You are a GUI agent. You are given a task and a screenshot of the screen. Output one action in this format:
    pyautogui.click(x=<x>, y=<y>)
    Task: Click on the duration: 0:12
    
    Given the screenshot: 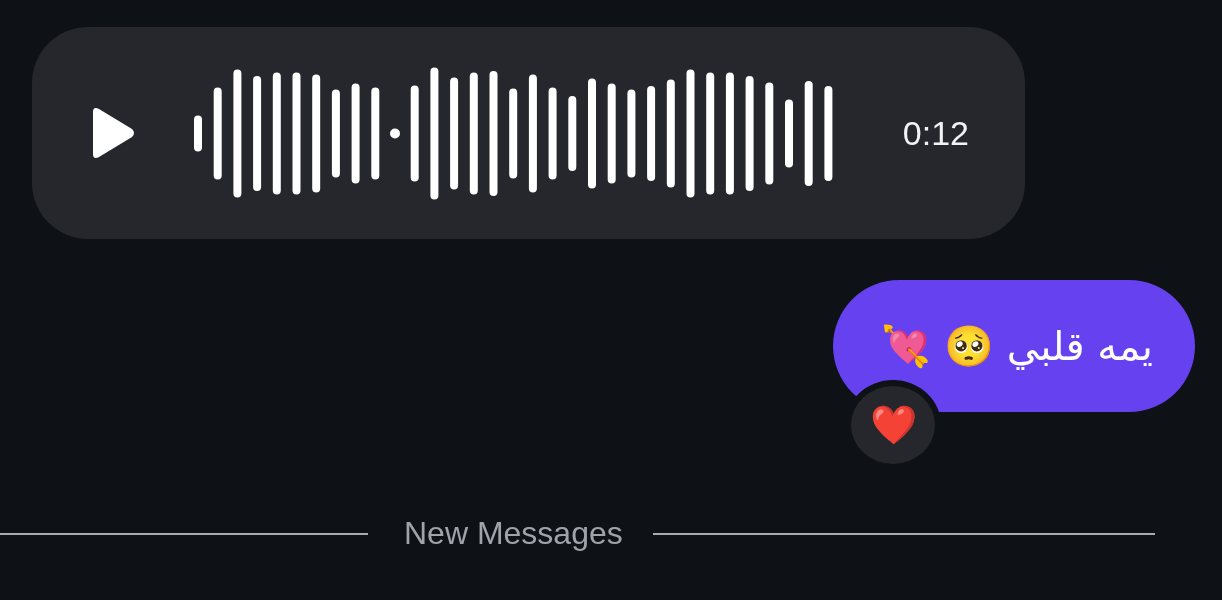 What is the action you would take?
    pyautogui.click(x=935, y=133)
    